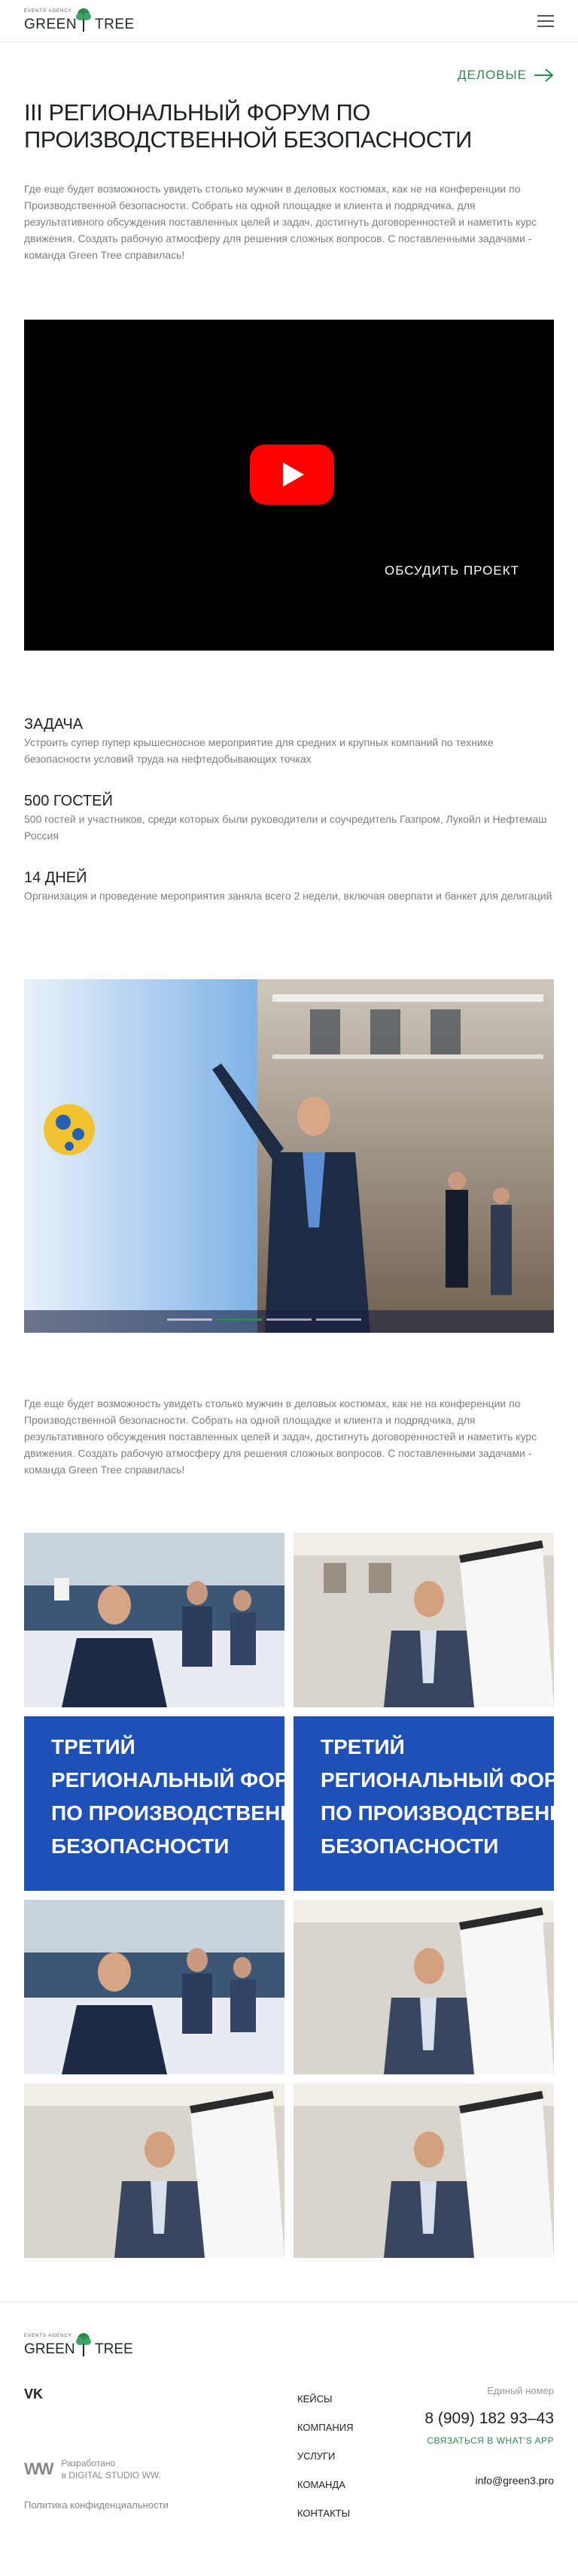 This screenshot has height=2576, width=578. What do you see at coordinates (545, 21) in the screenshot?
I see `hamburger-icon` at bounding box center [545, 21].